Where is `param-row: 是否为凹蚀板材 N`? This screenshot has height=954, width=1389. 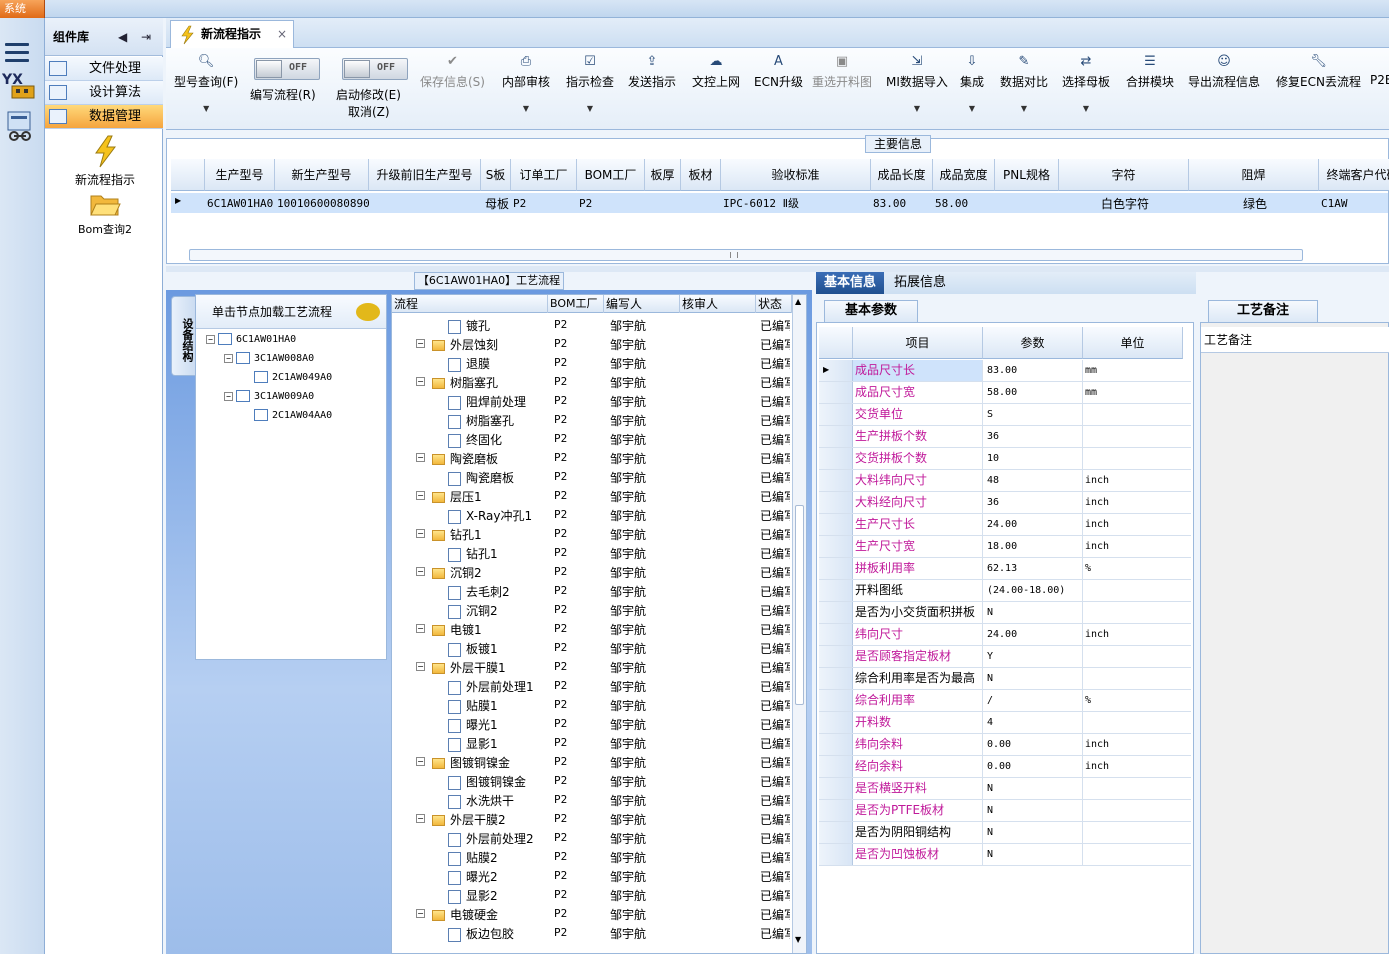
param-row: 是否为凹蚀板材 N is located at coordinates (1005, 855).